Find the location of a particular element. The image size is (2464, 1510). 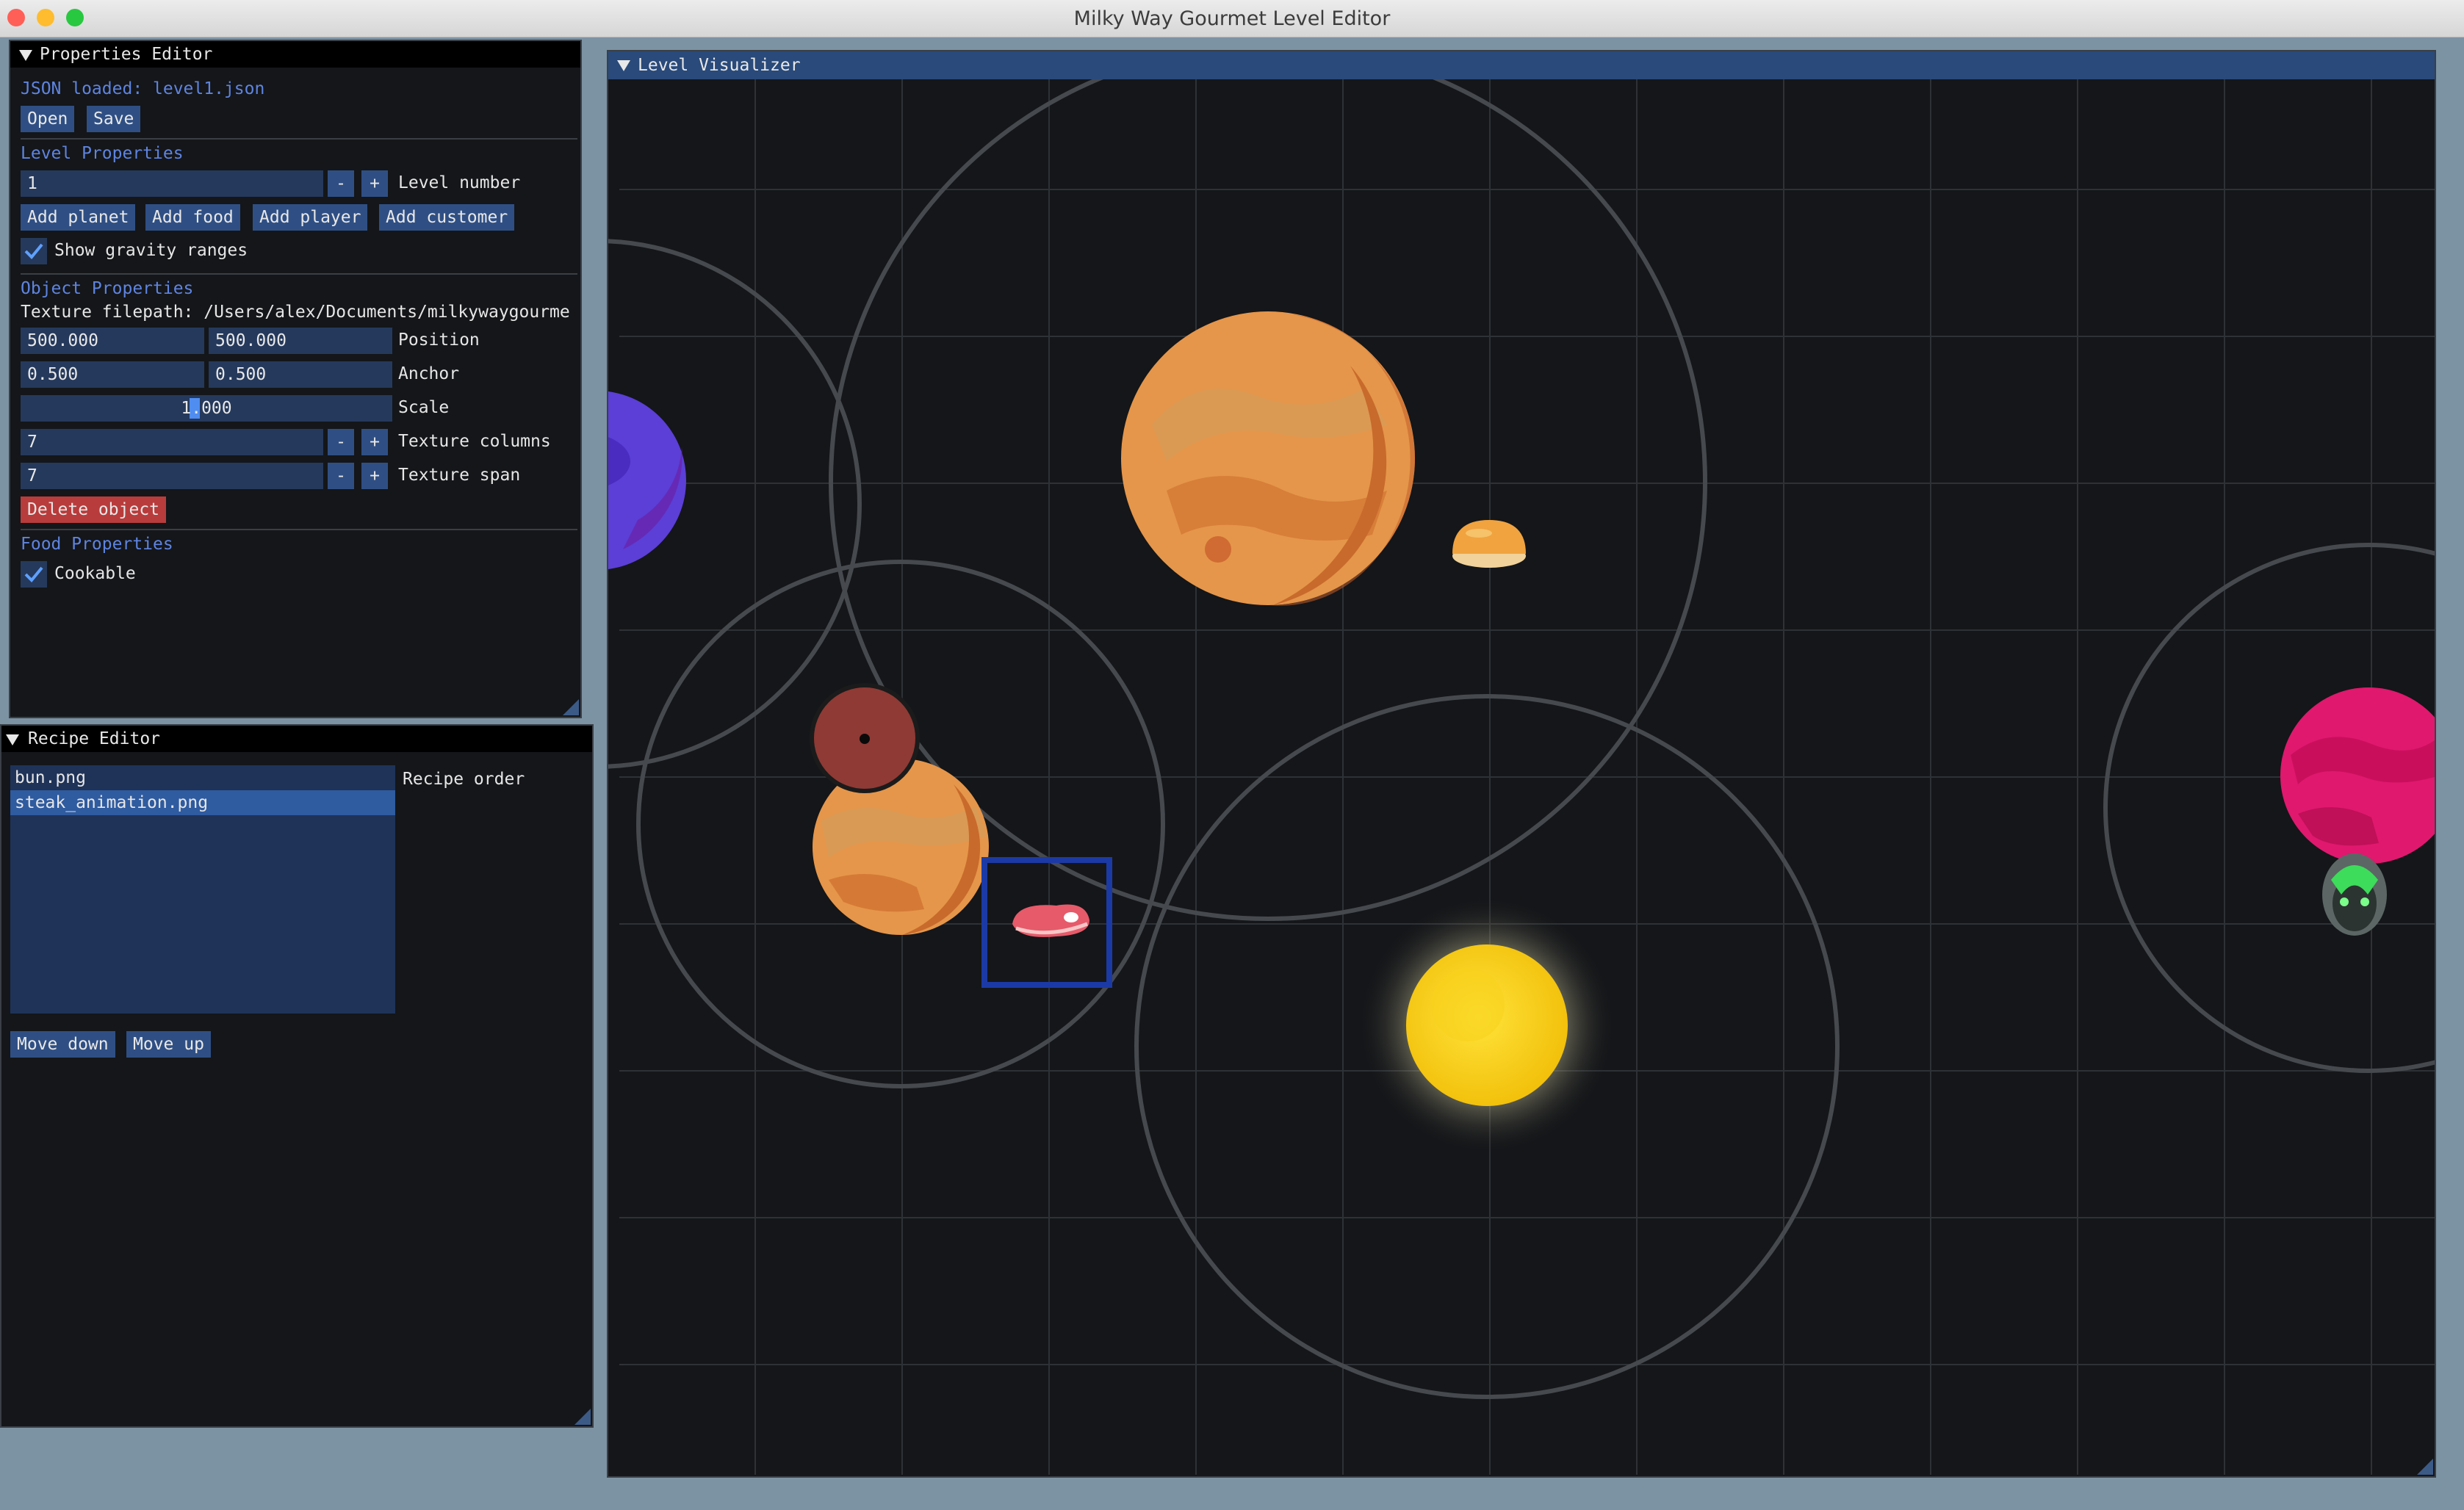

open-button: Open is located at coordinates (48, 119).